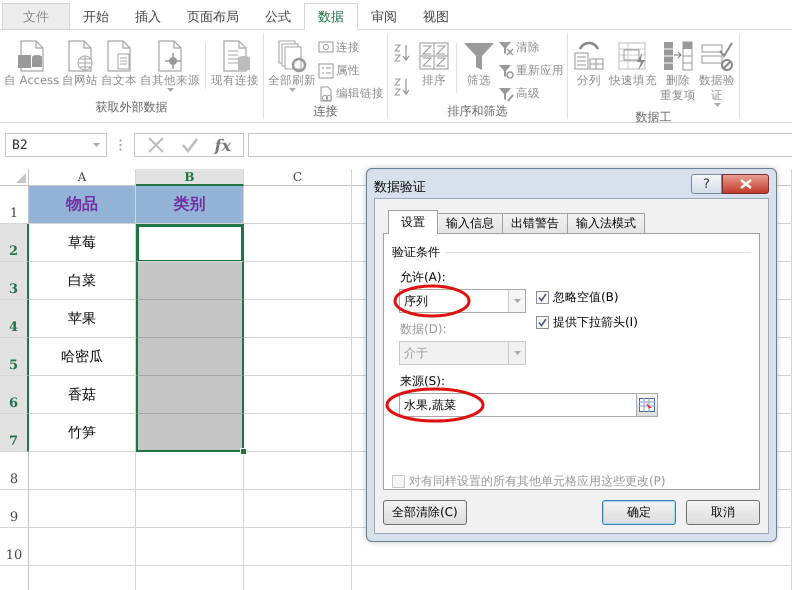 This screenshot has height=590, width=792. What do you see at coordinates (213, 17) in the screenshot?
I see `ribbon-tab: 页面布局` at bounding box center [213, 17].